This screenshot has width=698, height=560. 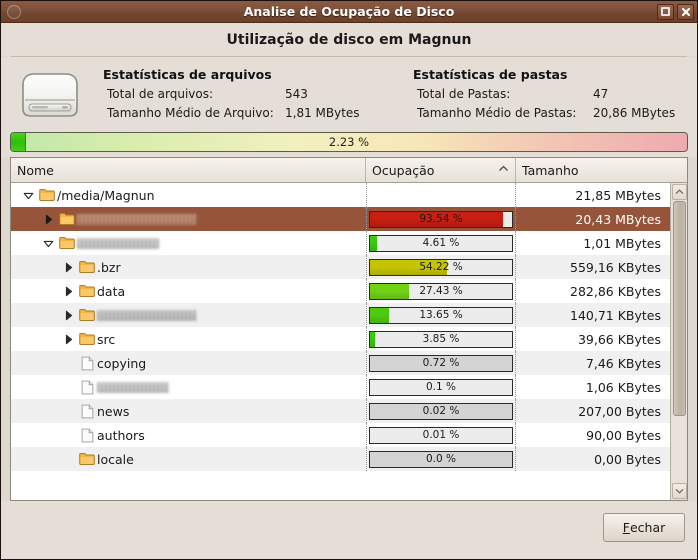 I want to click on occupation-progress-bar: 0.01 %, so click(x=441, y=435).